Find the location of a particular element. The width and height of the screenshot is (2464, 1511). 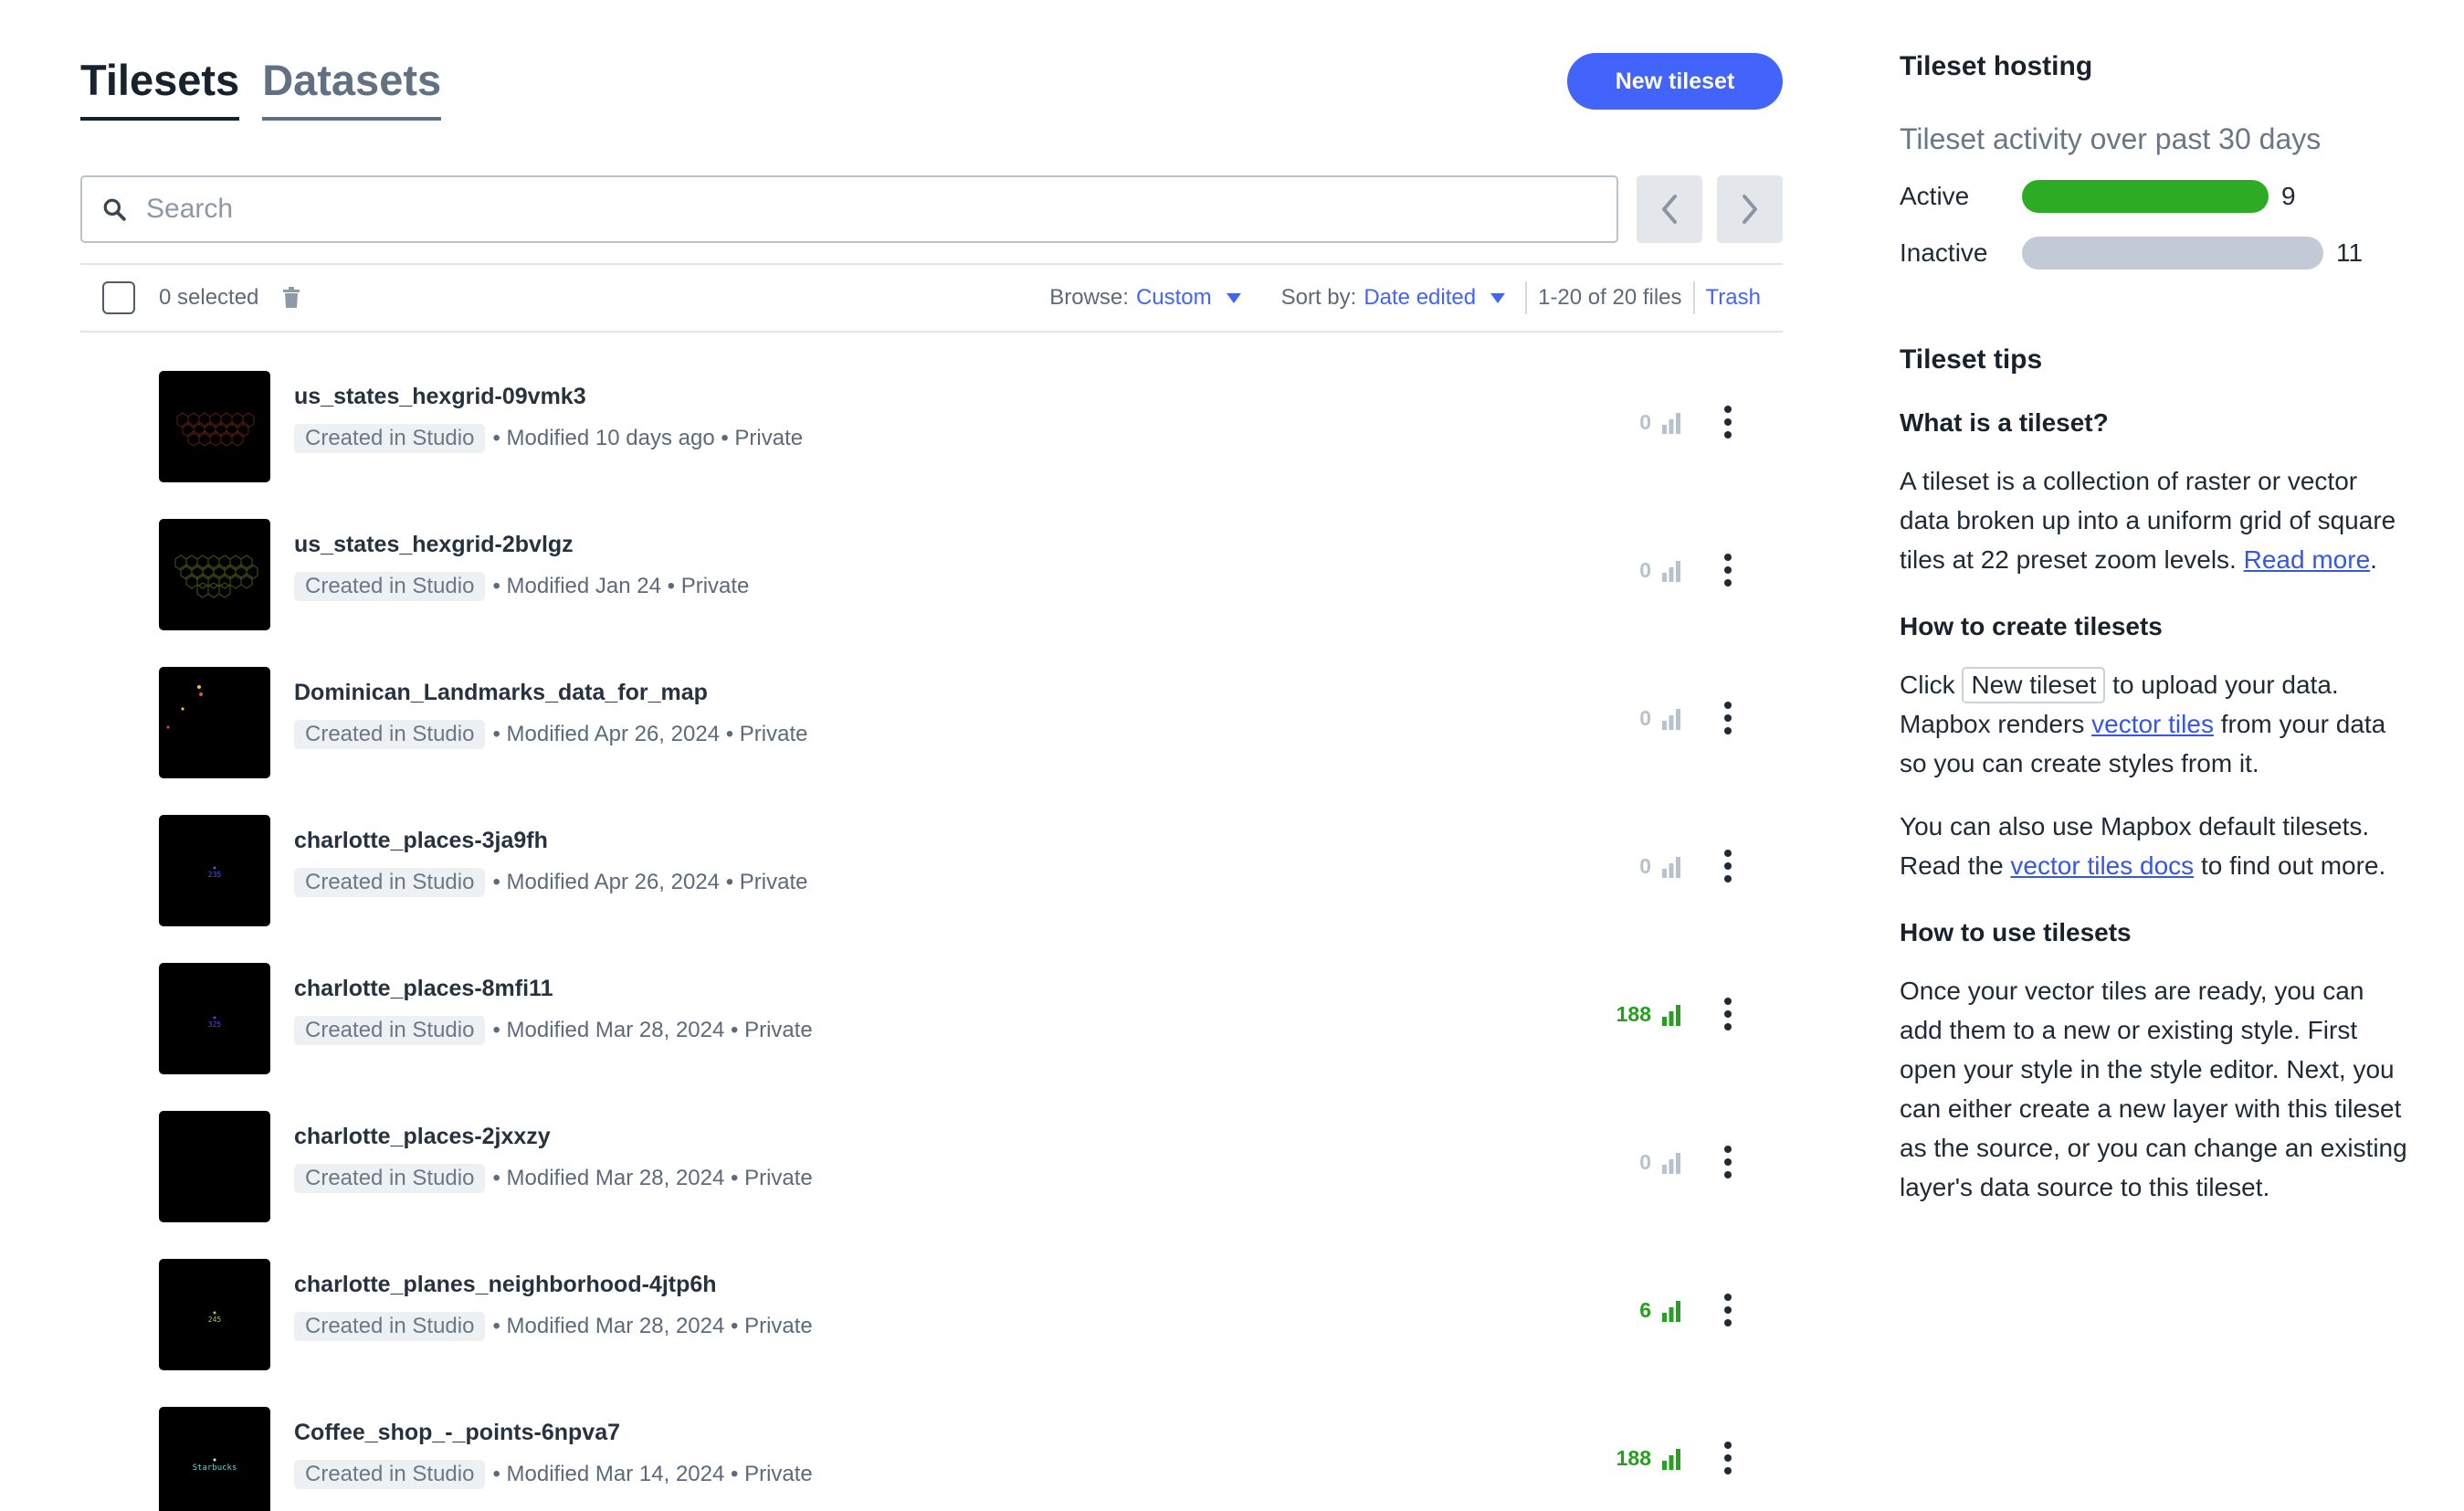

browse-filter: Browse: Custom is located at coordinates (1145, 298).